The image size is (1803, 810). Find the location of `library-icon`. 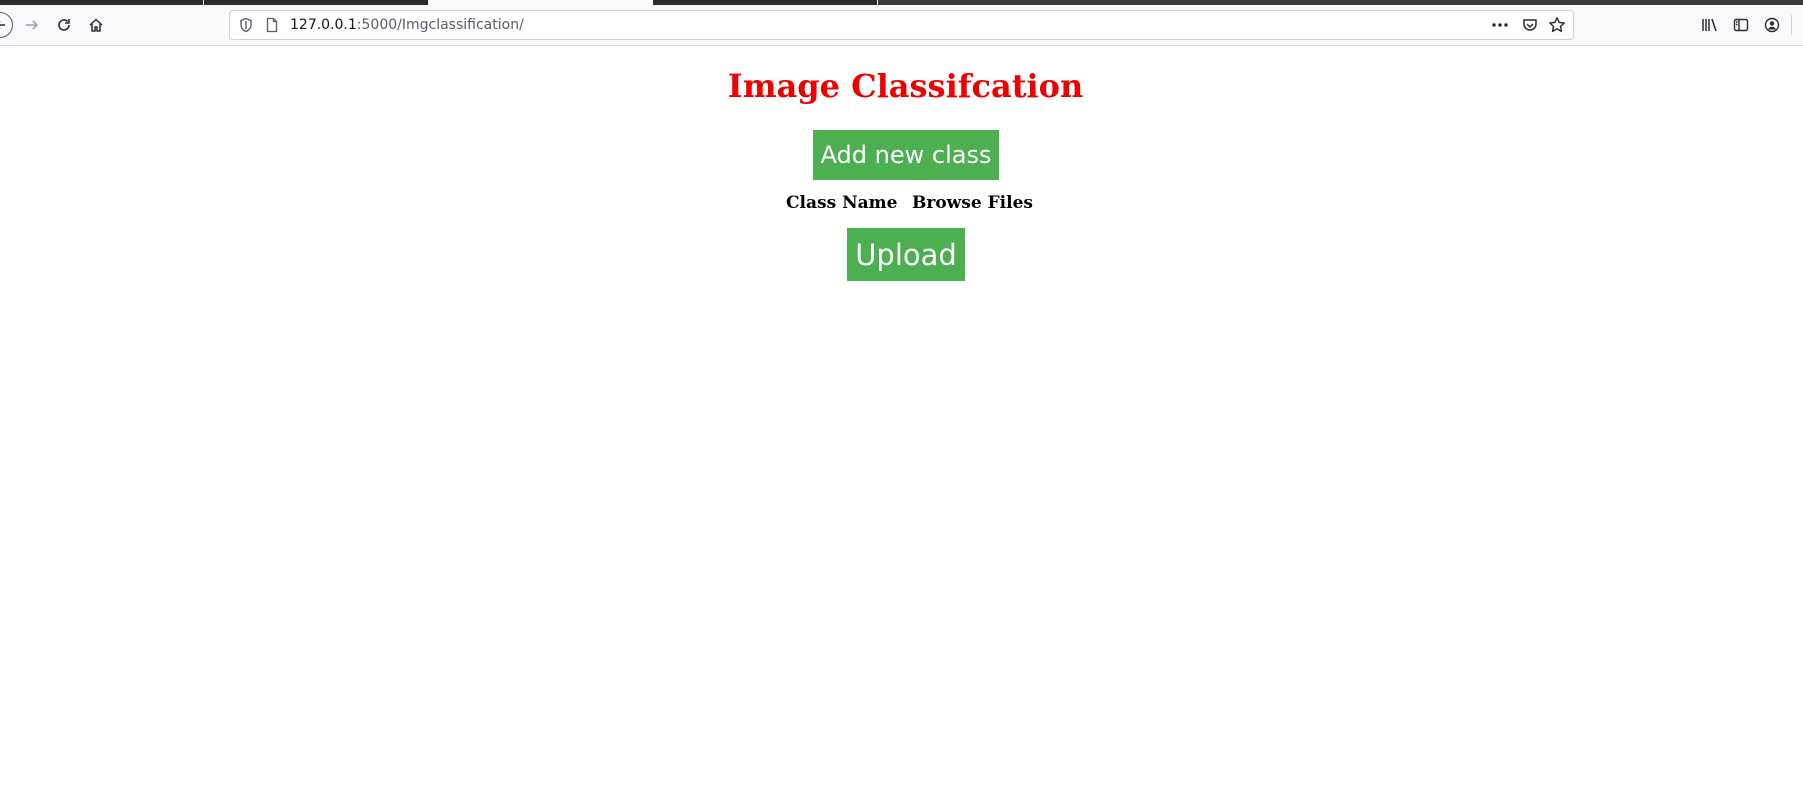

library-icon is located at coordinates (1710, 25).